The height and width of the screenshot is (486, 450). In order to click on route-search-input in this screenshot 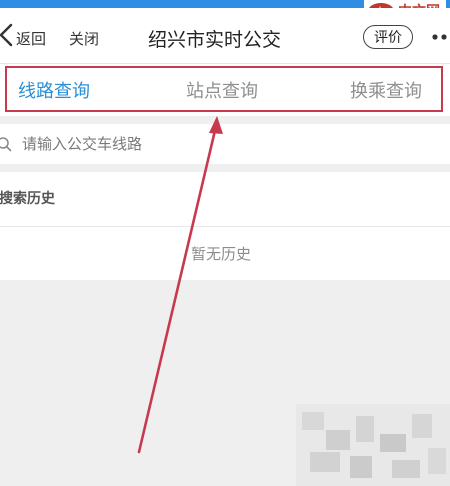, I will do `click(227, 144)`.